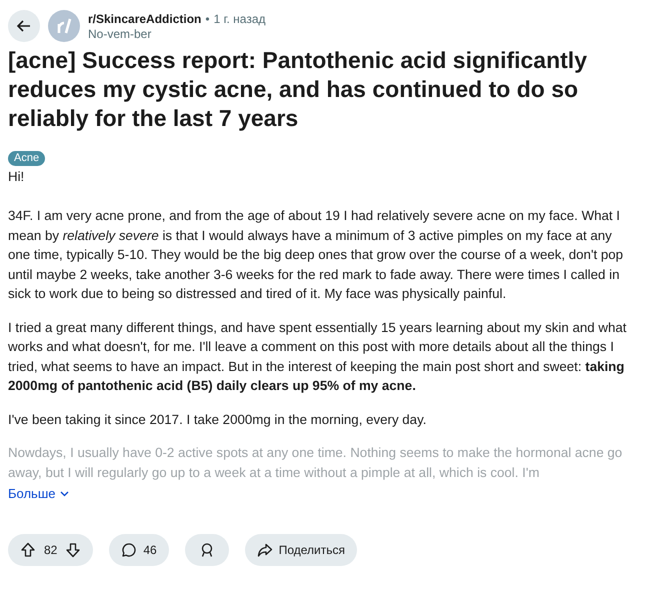 The width and height of the screenshot is (646, 608). Describe the element at coordinates (129, 550) in the screenshot. I see `comment-icon` at that location.